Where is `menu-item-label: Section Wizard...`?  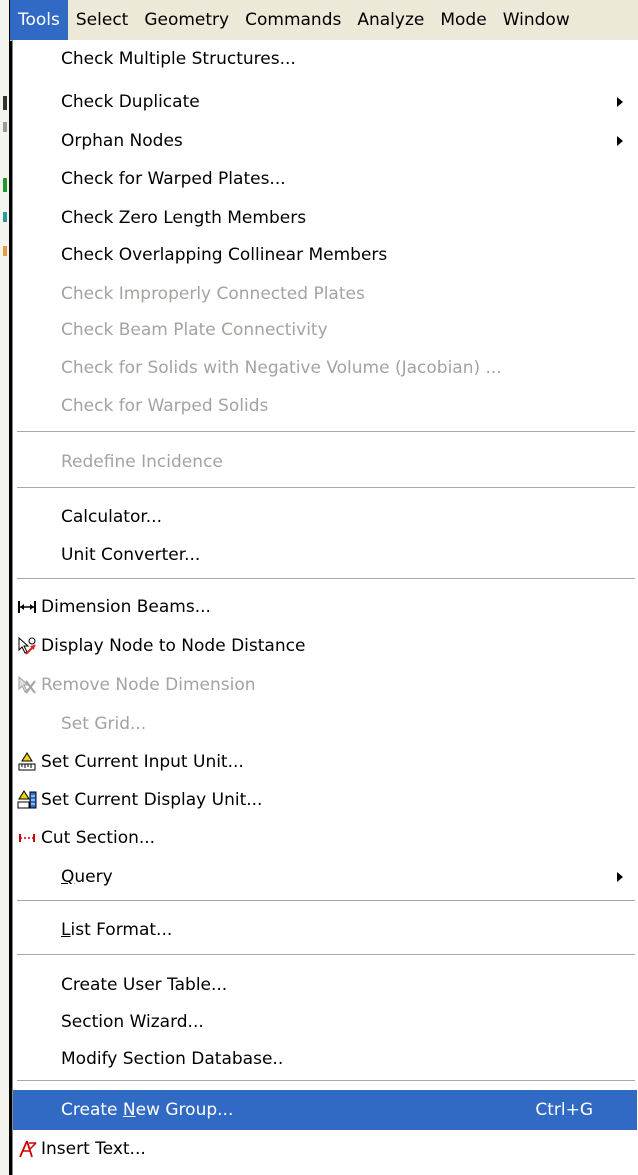
menu-item-label: Section Wizard... is located at coordinates (132, 1022).